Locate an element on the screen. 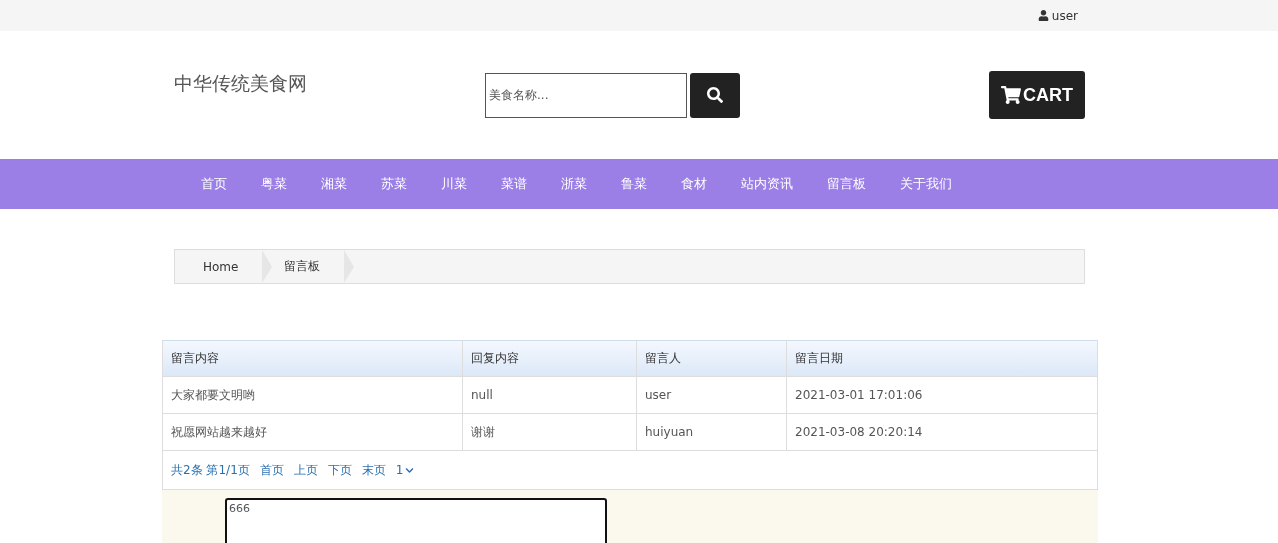 Image resolution: width=1278 pixels, height=543 pixels. user-icon is located at coordinates (1043, 15).